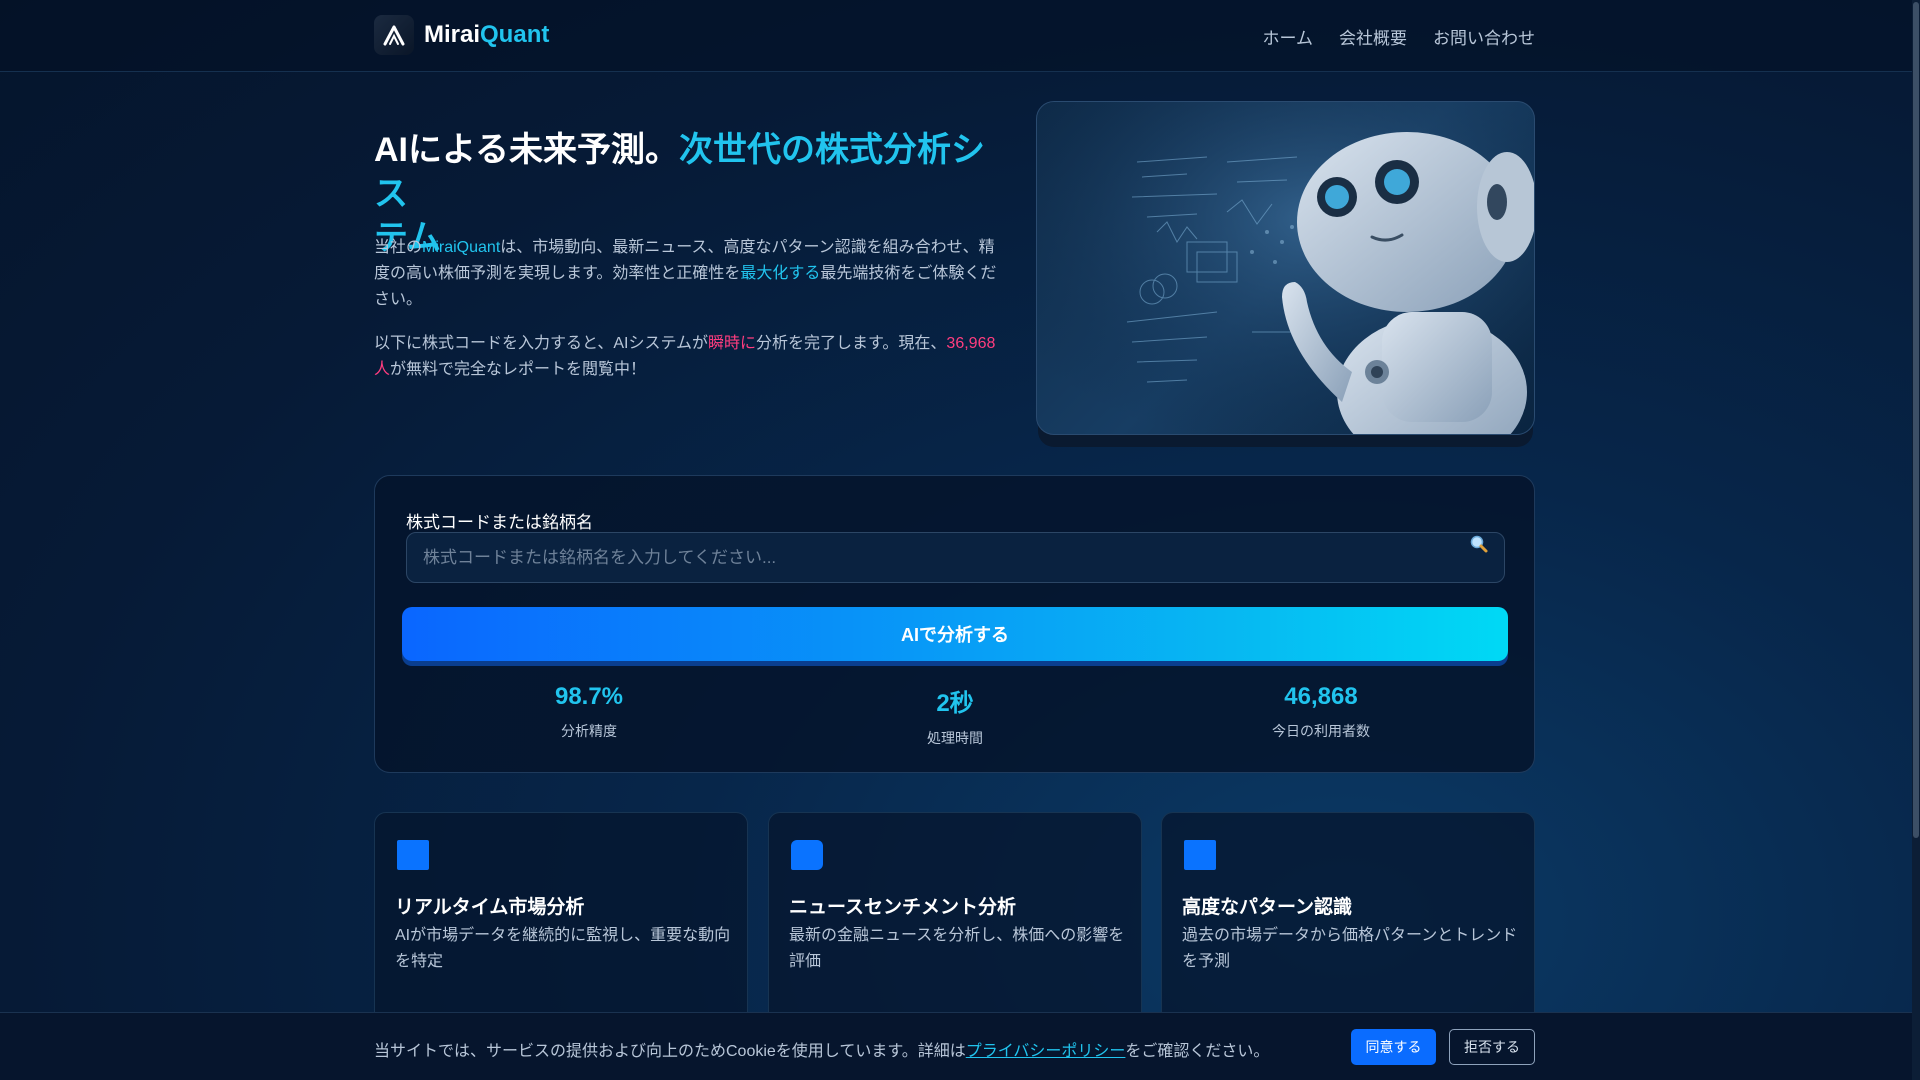 The image size is (1920, 1080). Describe the element at coordinates (1200, 855) in the screenshot. I see `pattern-icon` at that location.